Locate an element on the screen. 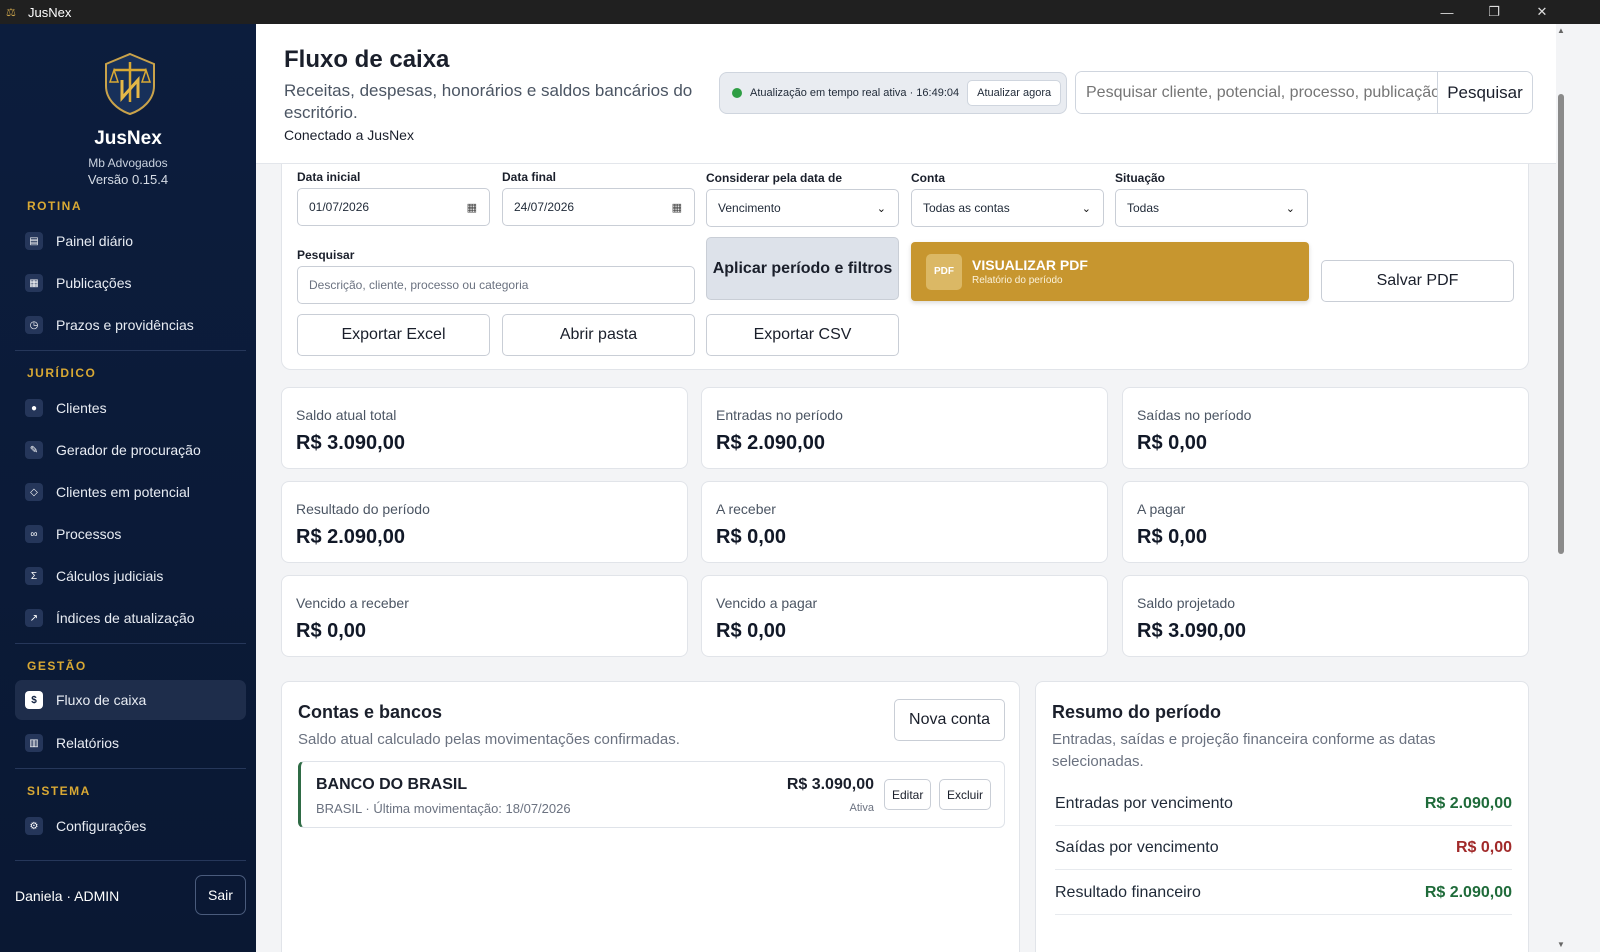  section-juridico: JURÍDICO is located at coordinates (62, 373).